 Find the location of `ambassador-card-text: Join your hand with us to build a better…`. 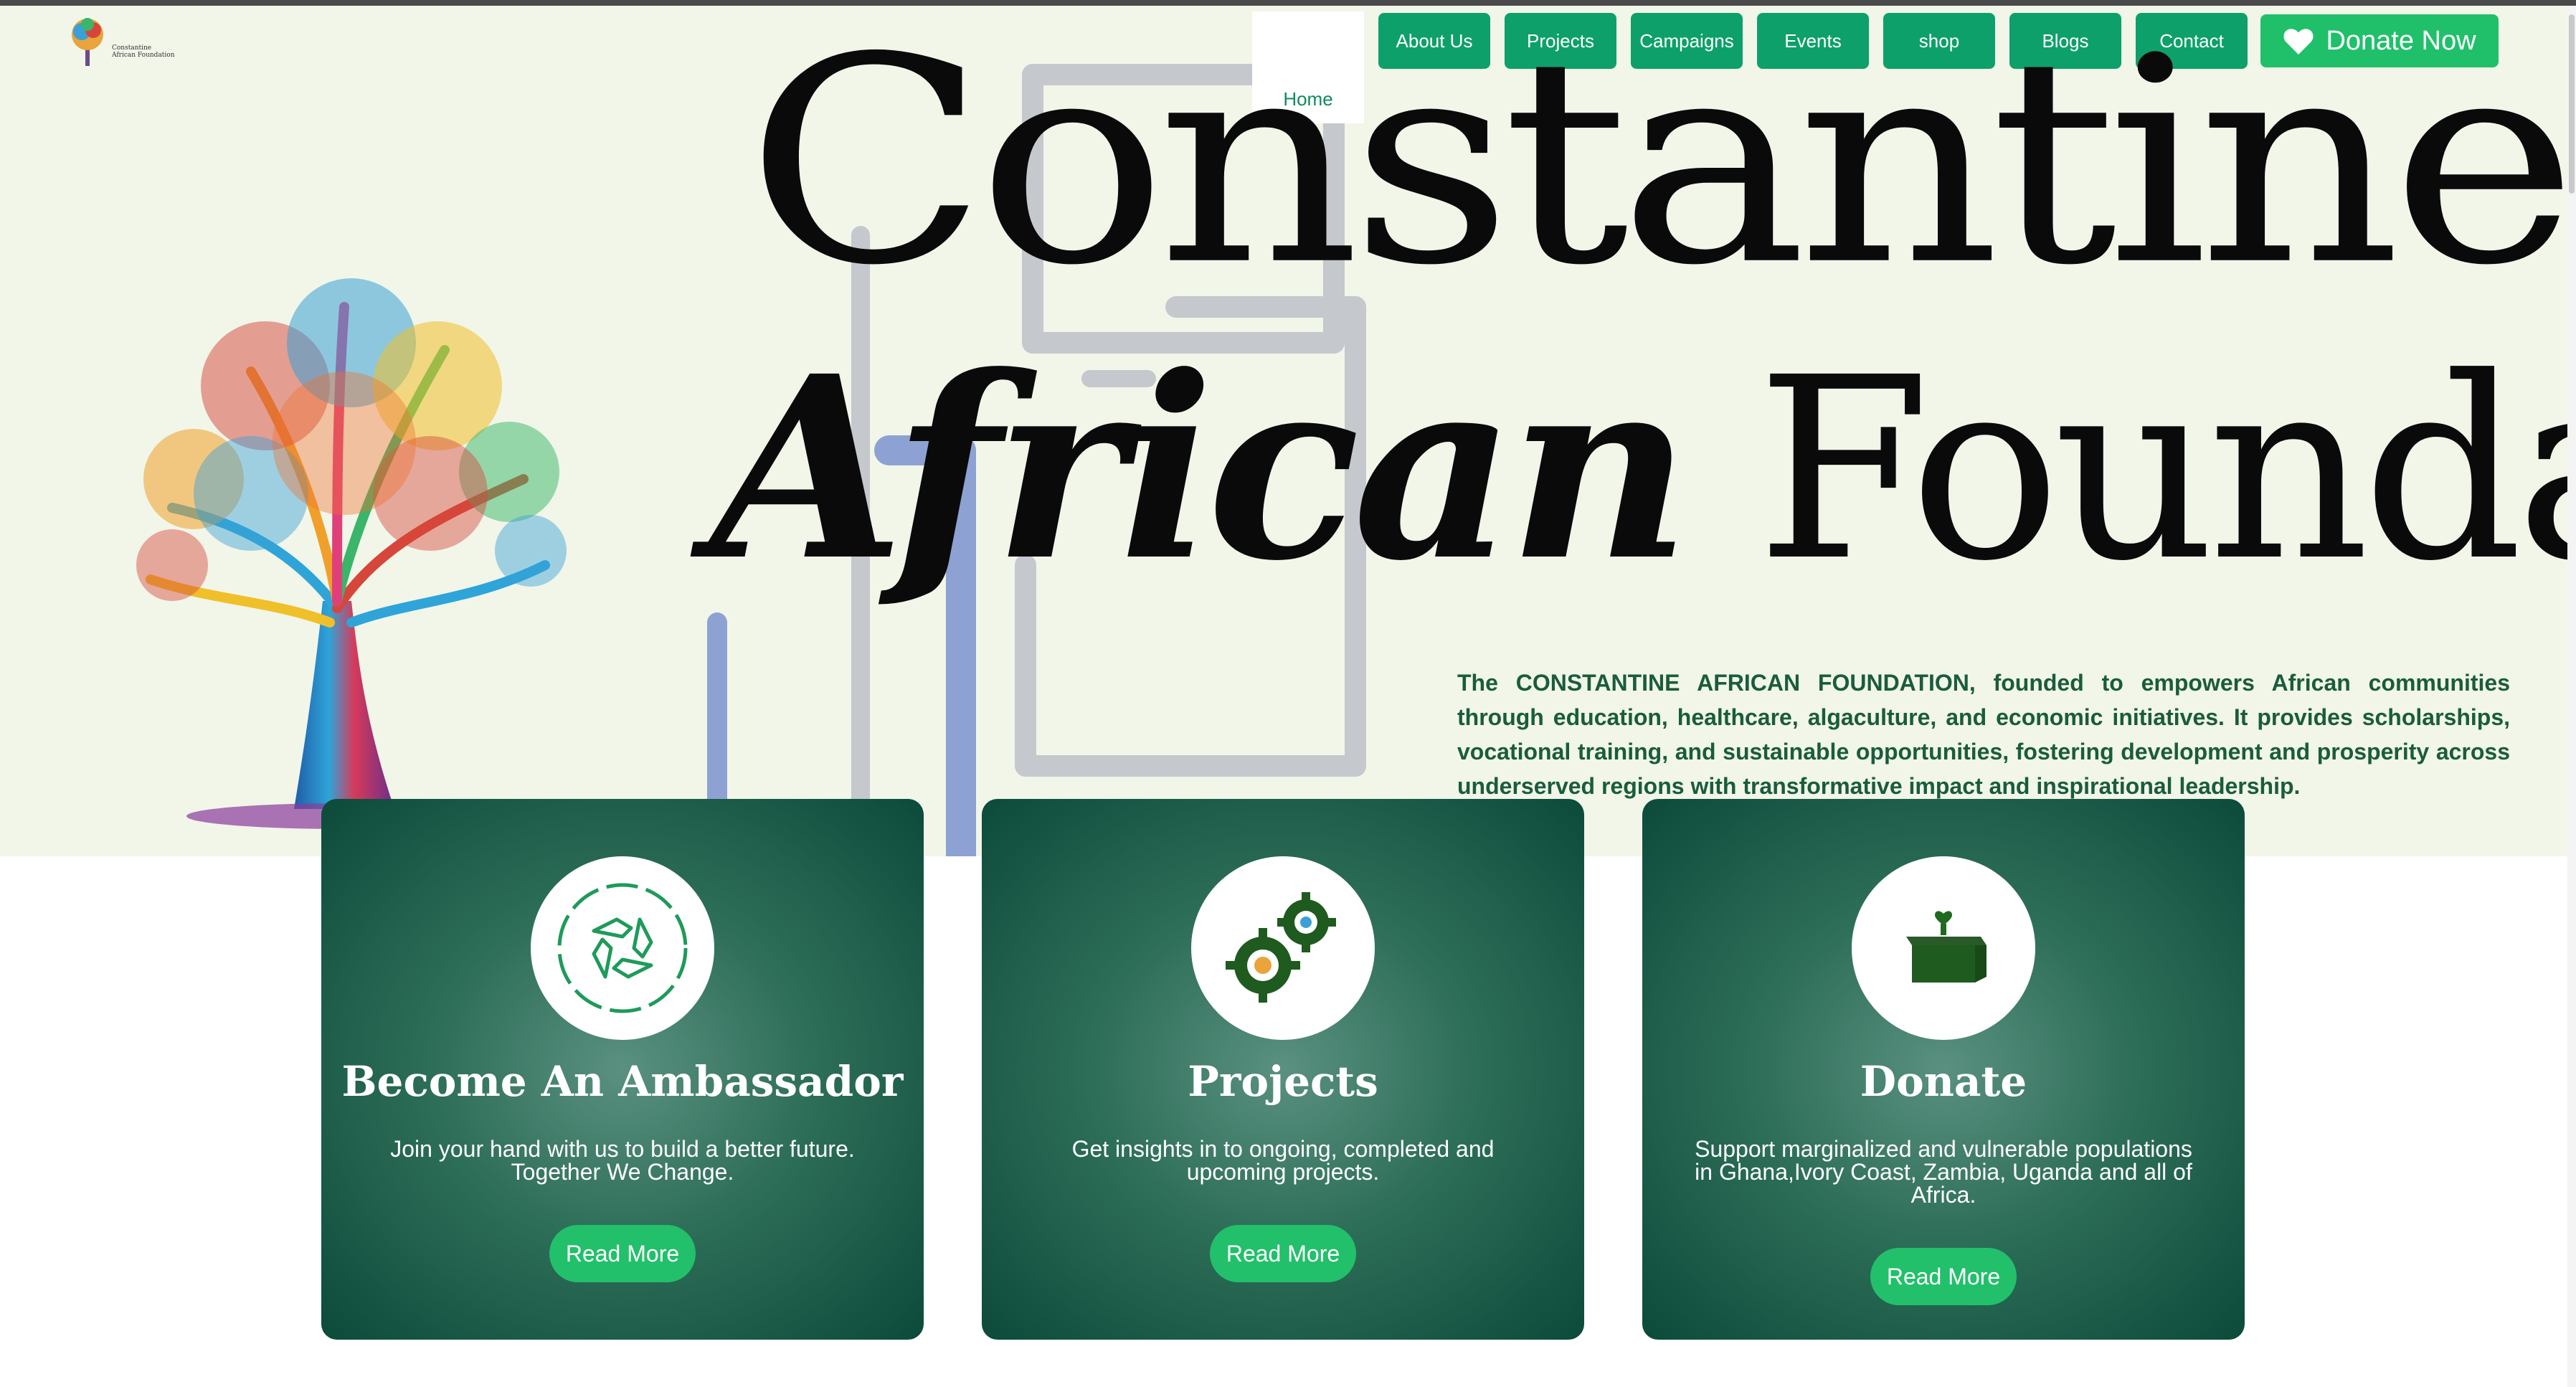

ambassador-card-text: Join your hand with us to build a better… is located at coordinates (622, 1160).